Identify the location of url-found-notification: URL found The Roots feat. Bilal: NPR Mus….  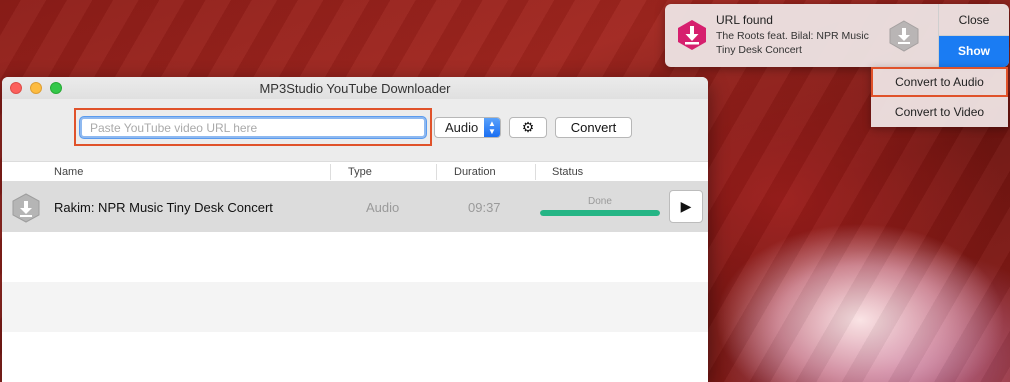
(837, 35).